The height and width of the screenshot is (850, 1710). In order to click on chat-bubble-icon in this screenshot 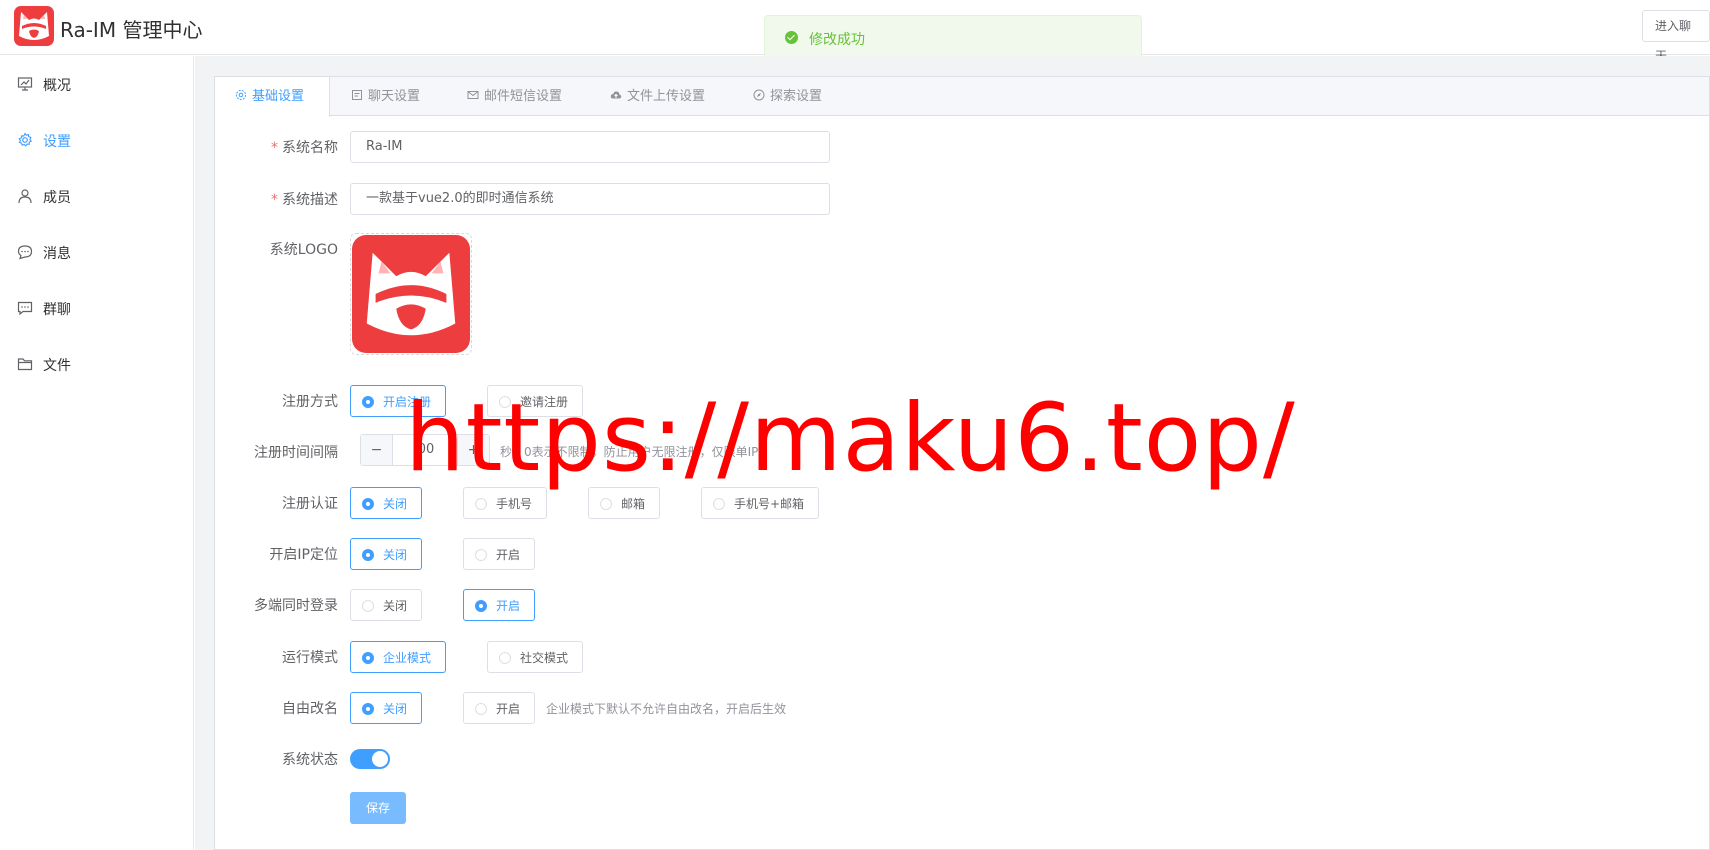, I will do `click(25, 252)`.